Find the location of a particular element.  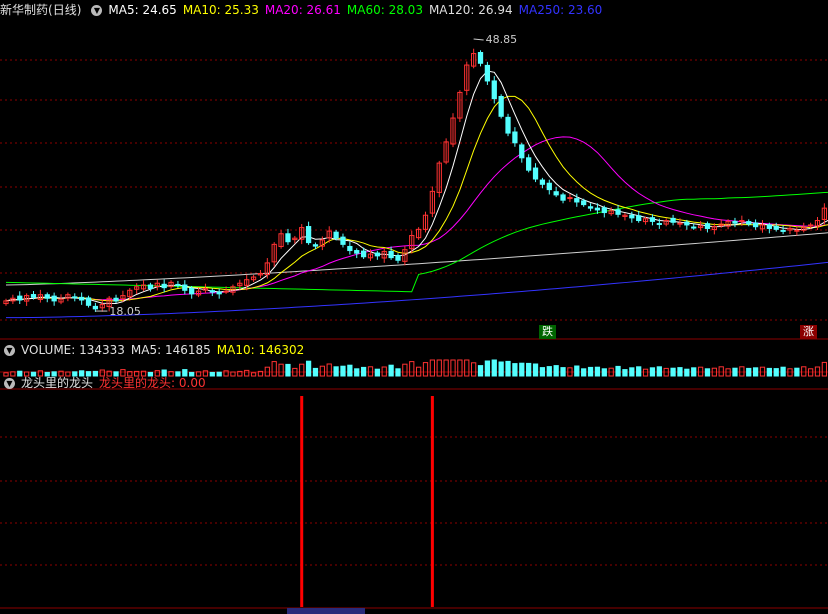

high-pointer is located at coordinates (478, 39).